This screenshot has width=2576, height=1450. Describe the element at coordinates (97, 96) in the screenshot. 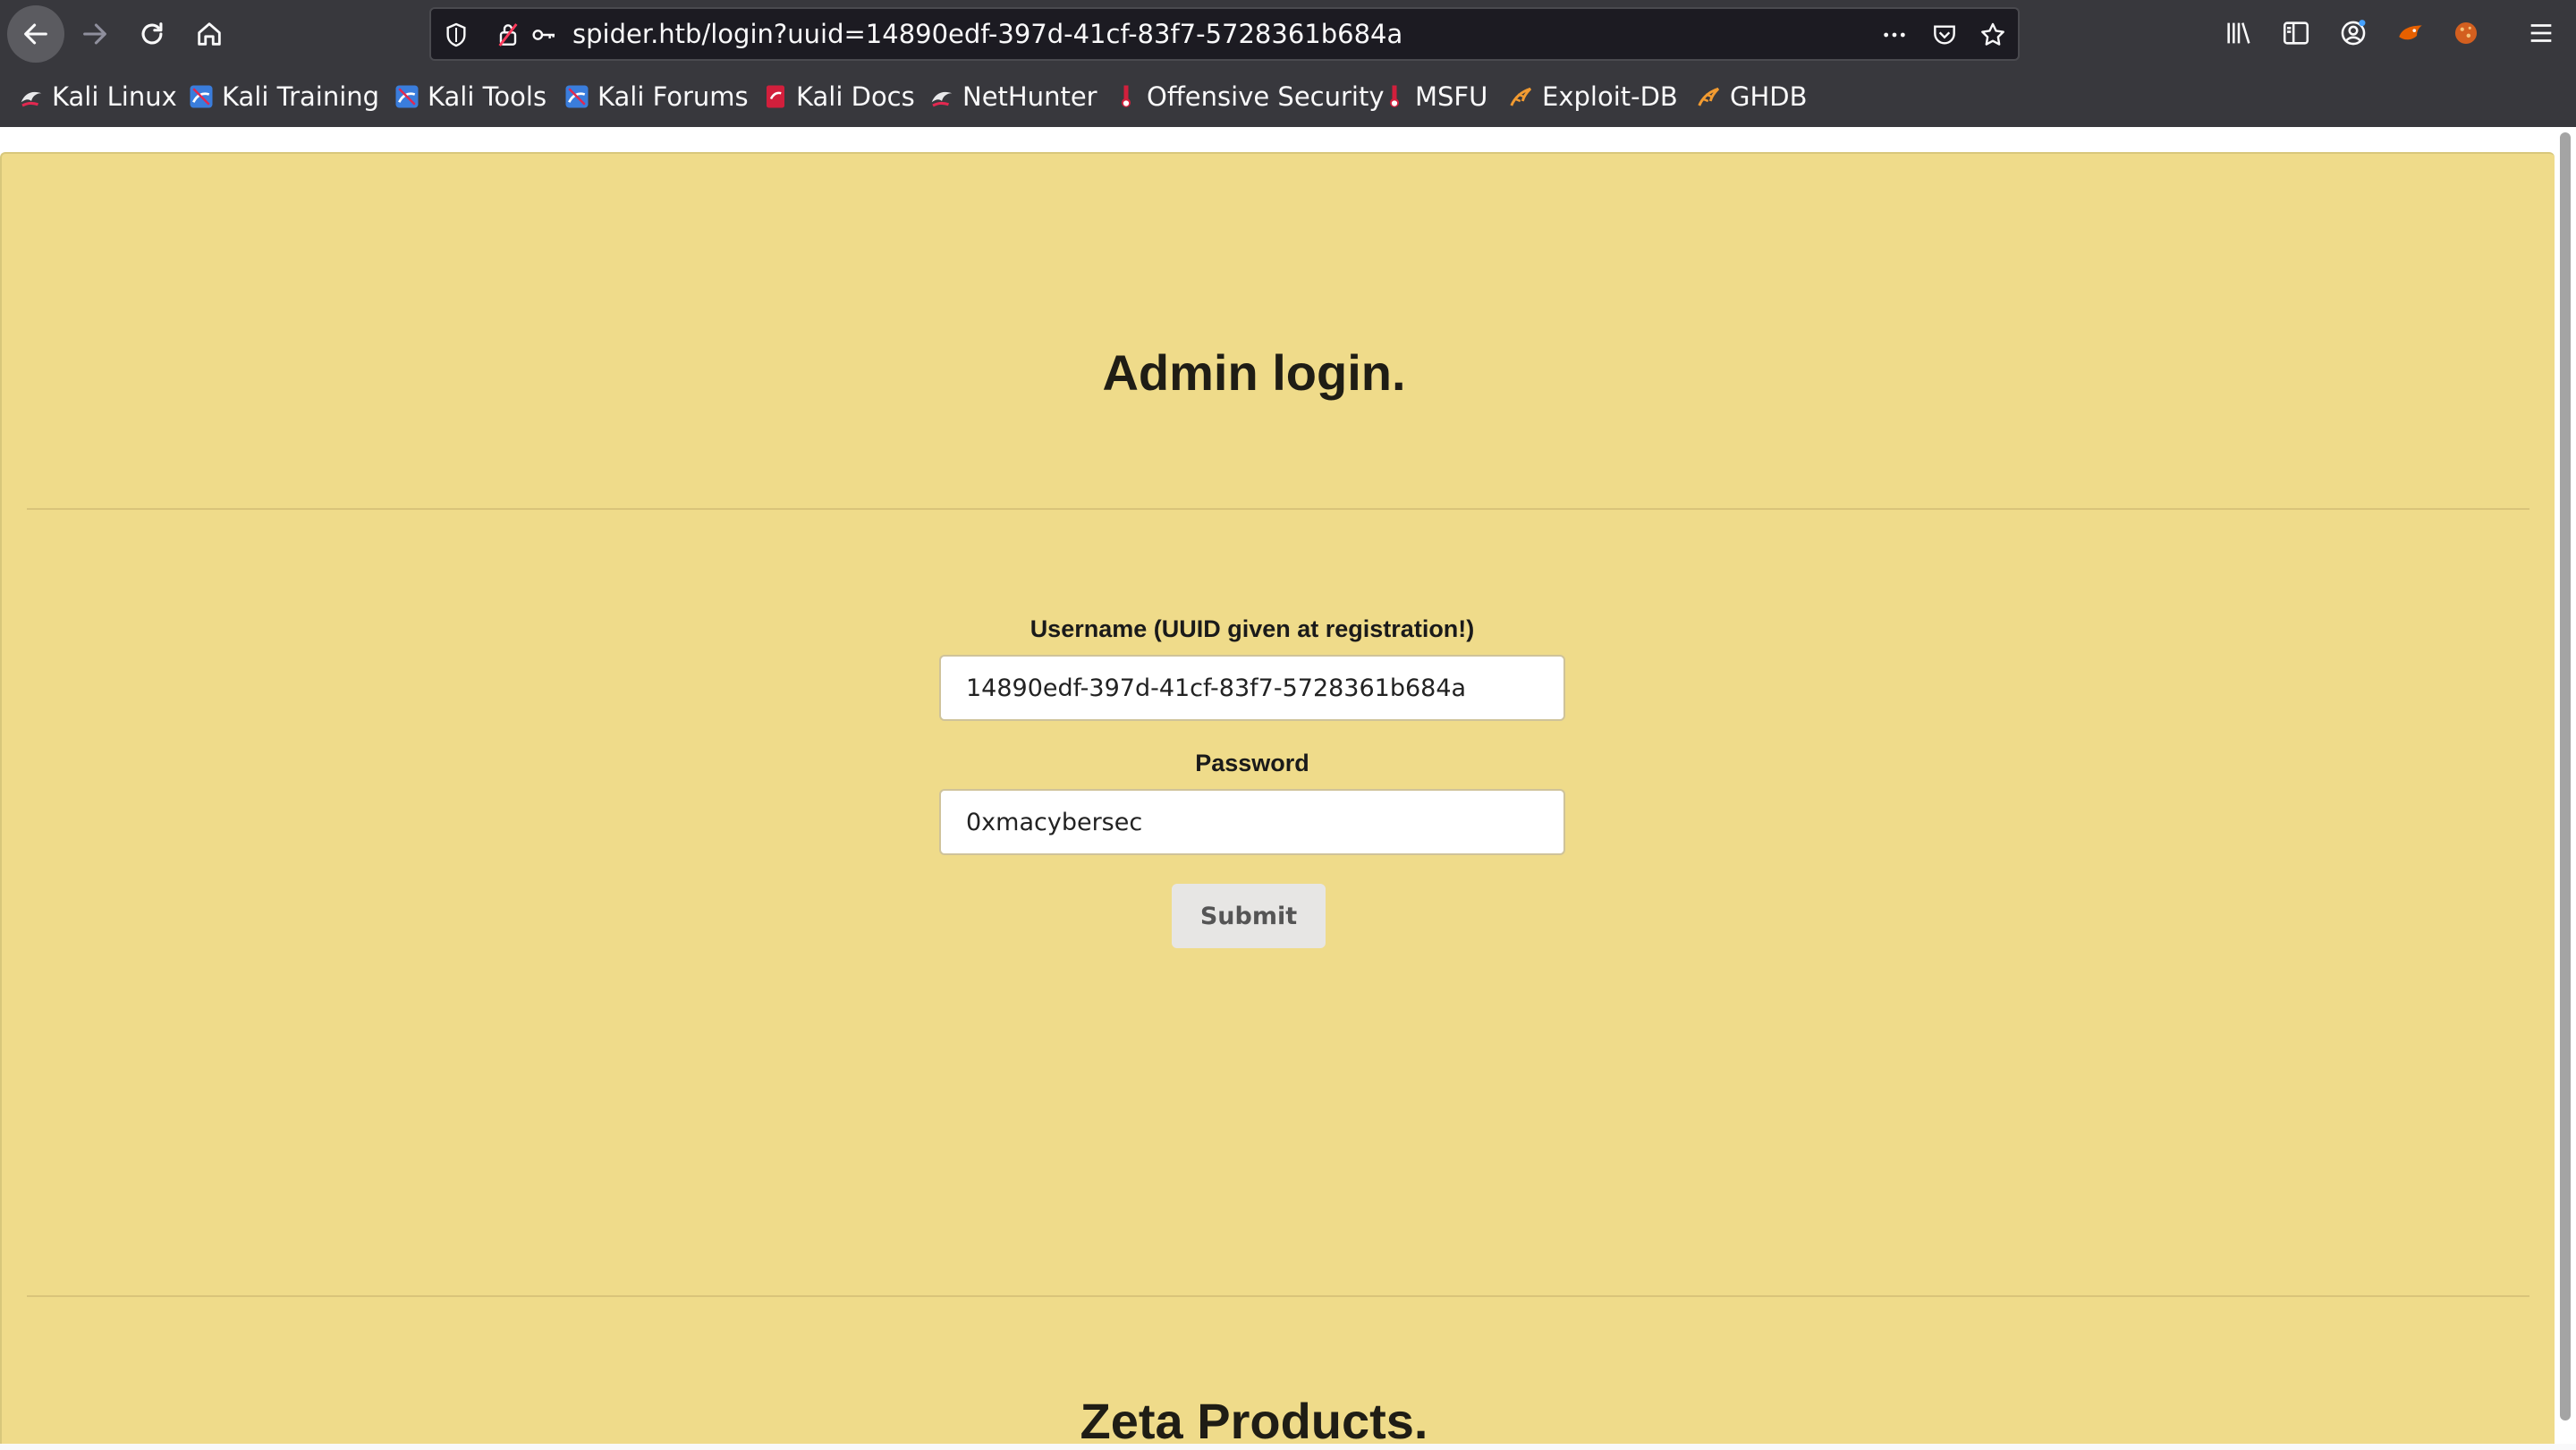

I see `bookmark-kali-linux: Kali Linux` at that location.